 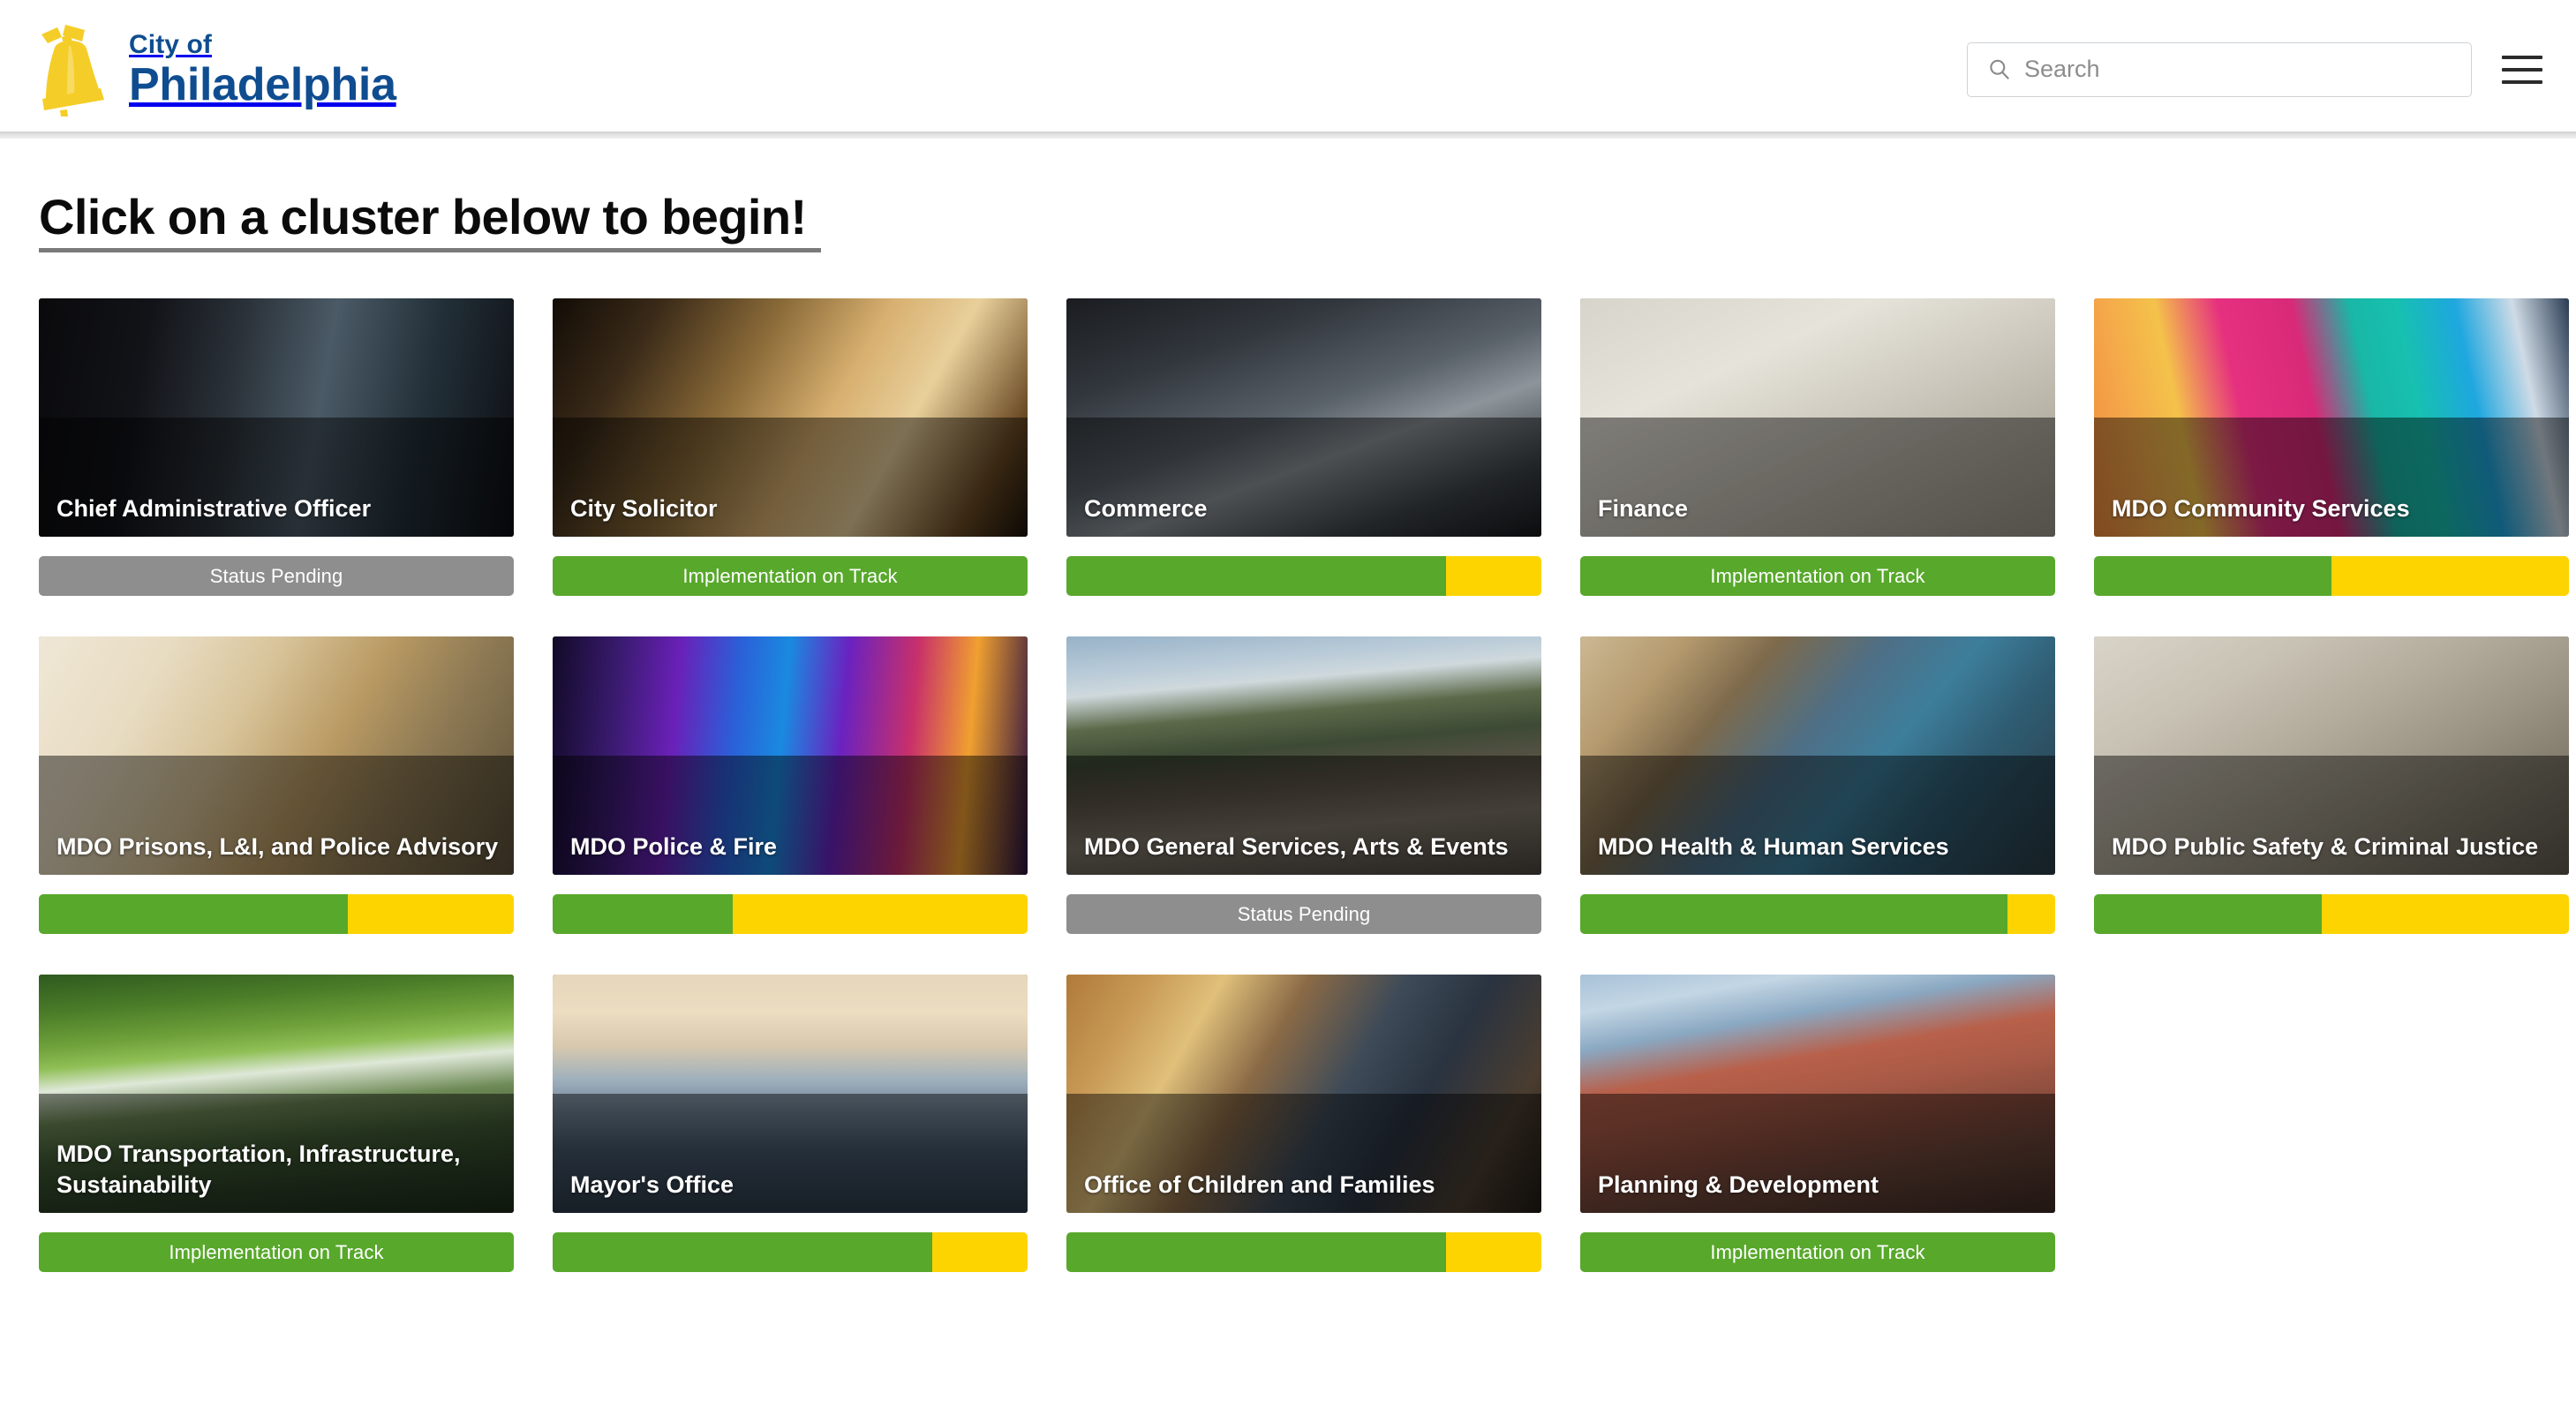 I want to click on cluster-card: Office of Children and Families, so click(x=1304, y=1123).